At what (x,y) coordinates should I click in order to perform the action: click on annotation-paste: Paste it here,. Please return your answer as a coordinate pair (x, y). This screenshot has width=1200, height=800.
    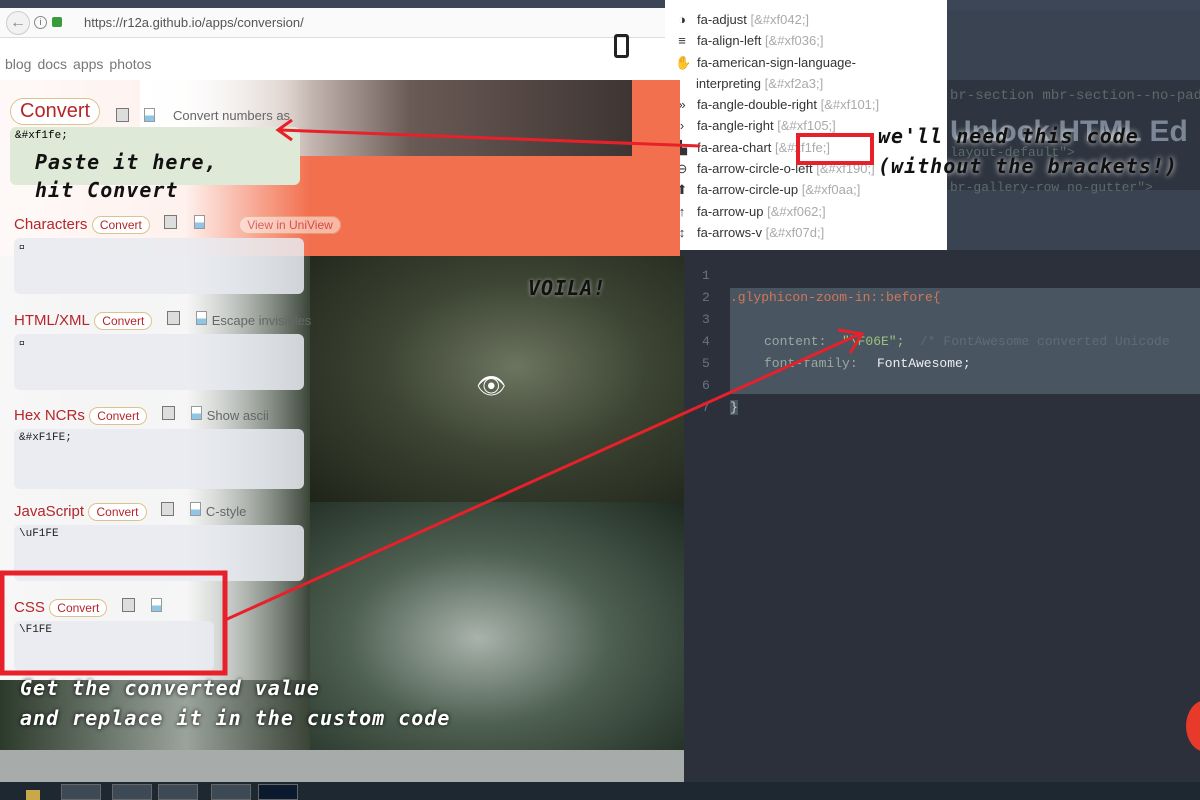
    Looking at the image, I should click on (126, 162).